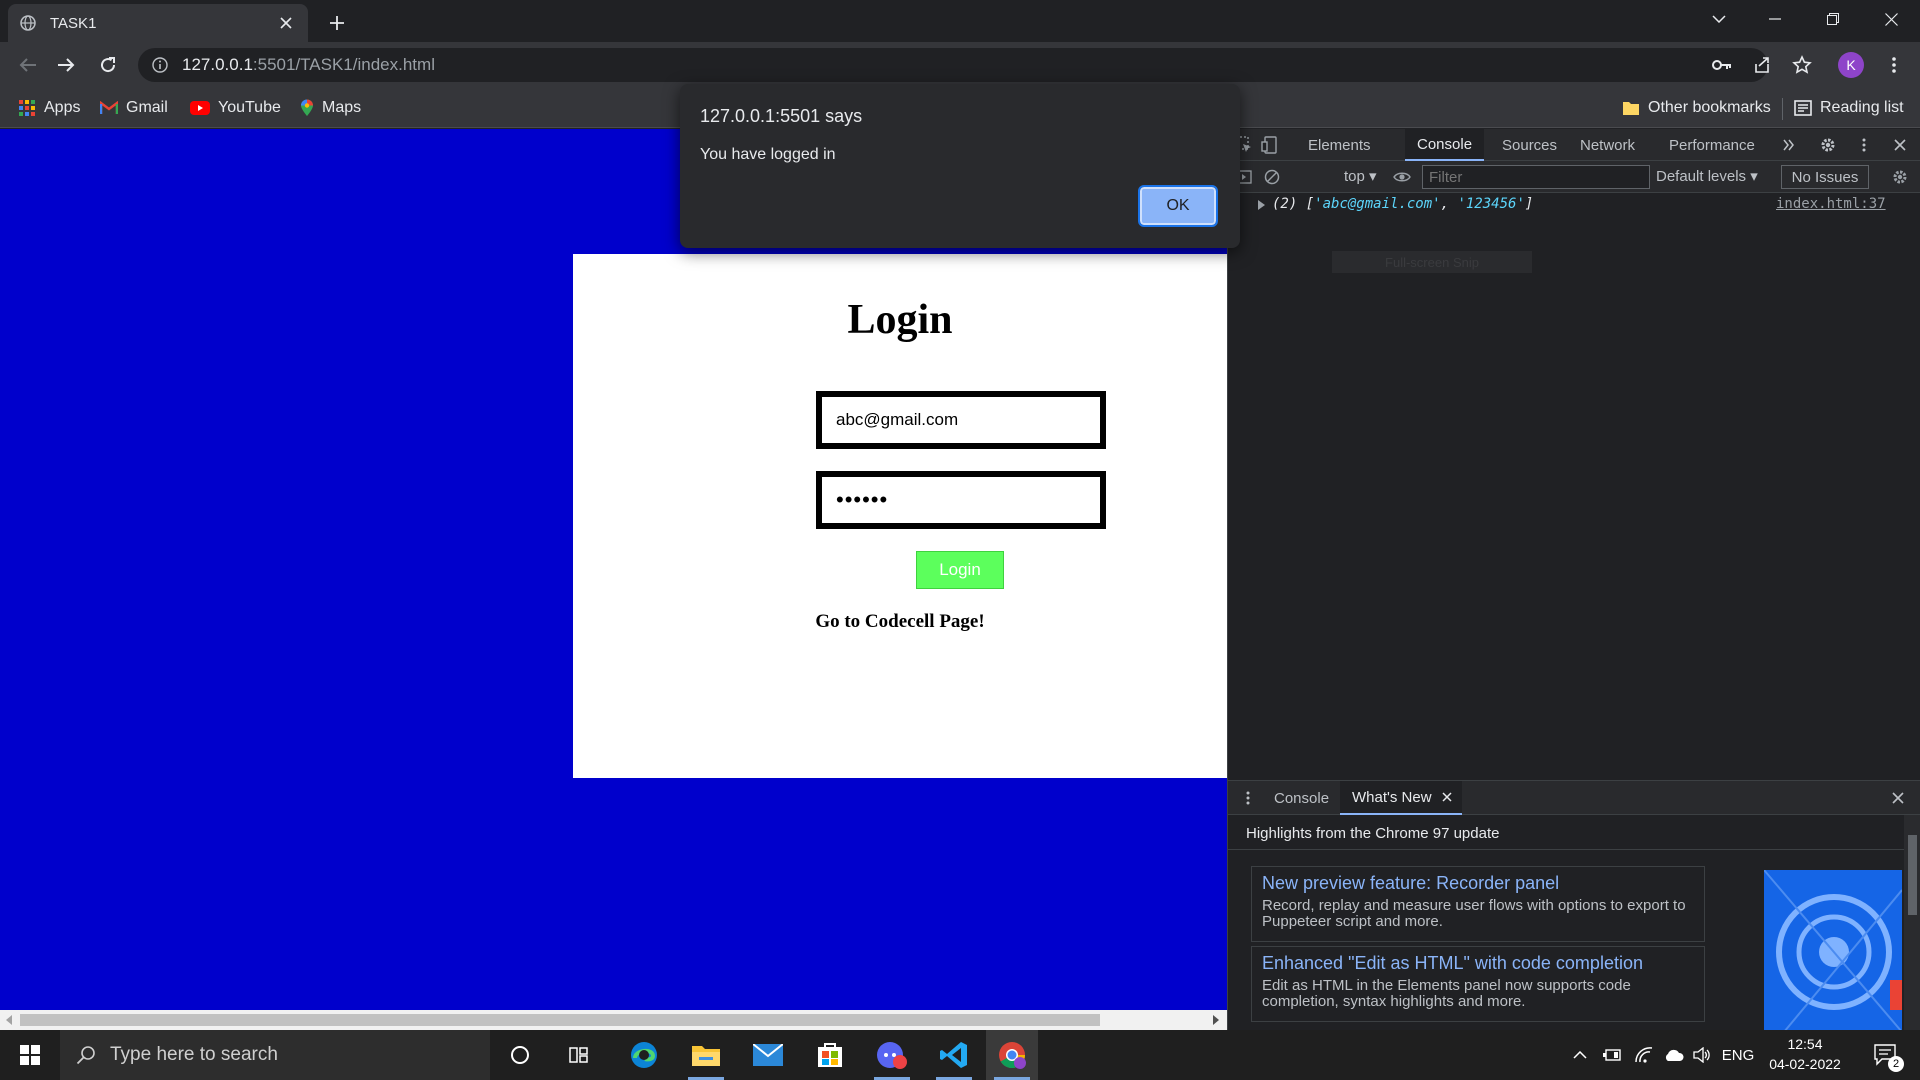 The height and width of the screenshot is (1080, 1920). What do you see at coordinates (1722, 65) in the screenshot?
I see `key-icon` at bounding box center [1722, 65].